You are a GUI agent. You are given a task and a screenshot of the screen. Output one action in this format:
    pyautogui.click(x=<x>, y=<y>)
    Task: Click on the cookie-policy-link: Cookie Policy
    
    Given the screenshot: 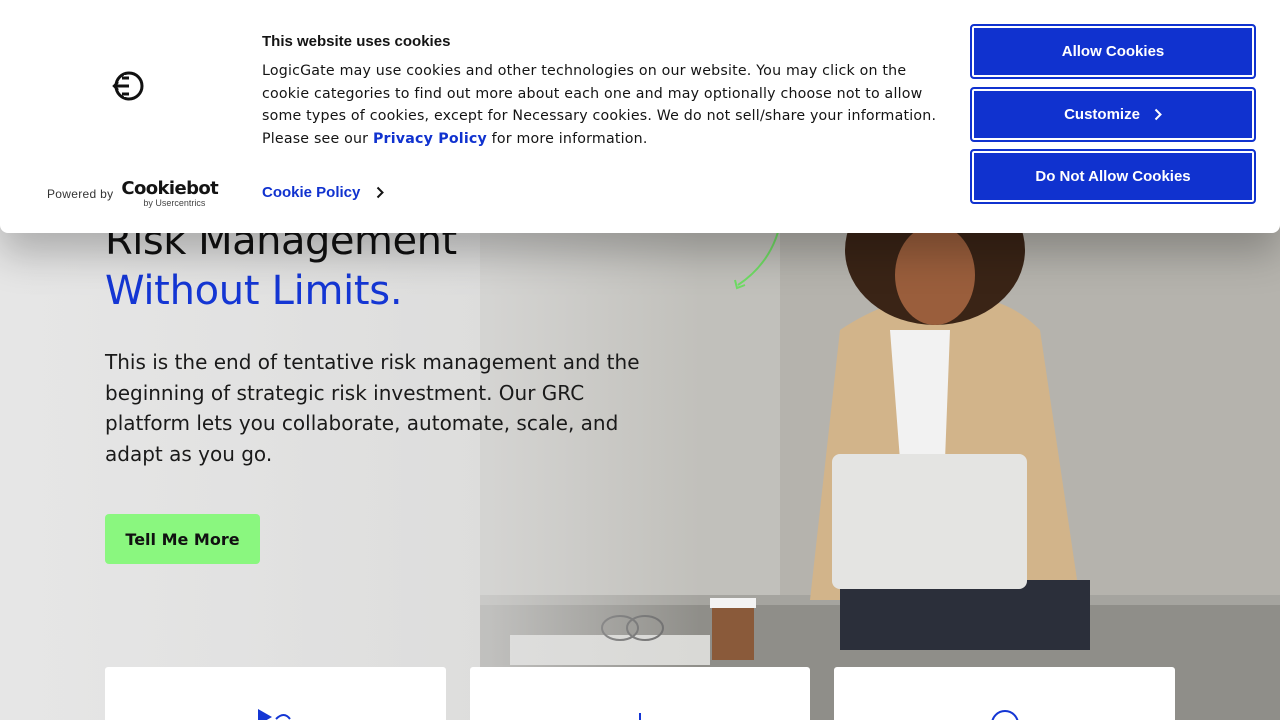 What is the action you would take?
    pyautogui.click(x=323, y=192)
    